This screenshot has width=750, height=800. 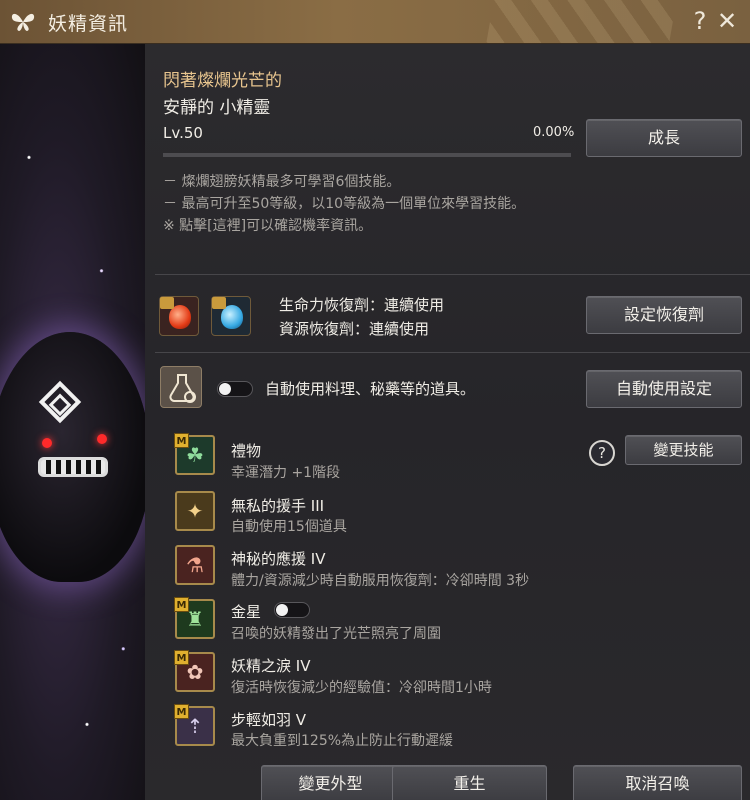 What do you see at coordinates (195, 565) in the screenshot?
I see `potion-icon: ⚗` at bounding box center [195, 565].